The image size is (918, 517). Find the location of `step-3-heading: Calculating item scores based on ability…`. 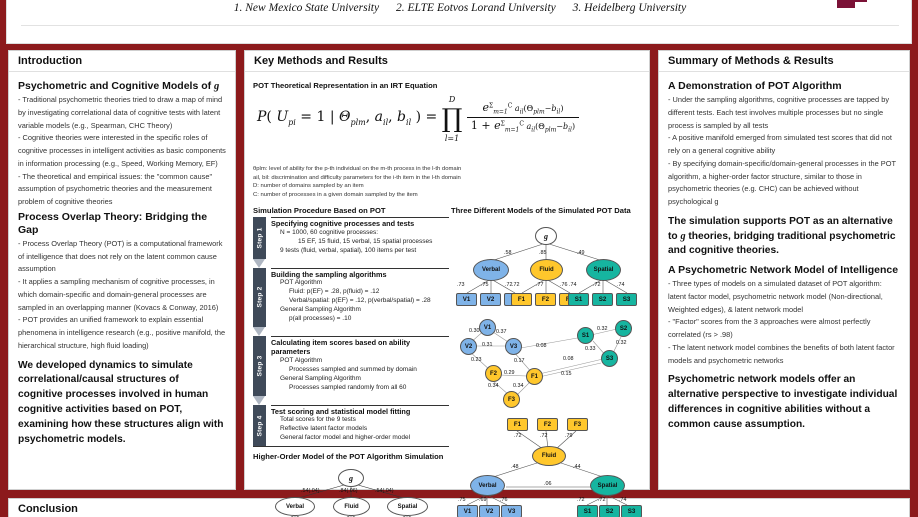

step-3-heading: Calculating item scores based on ability… is located at coordinates (341, 347).